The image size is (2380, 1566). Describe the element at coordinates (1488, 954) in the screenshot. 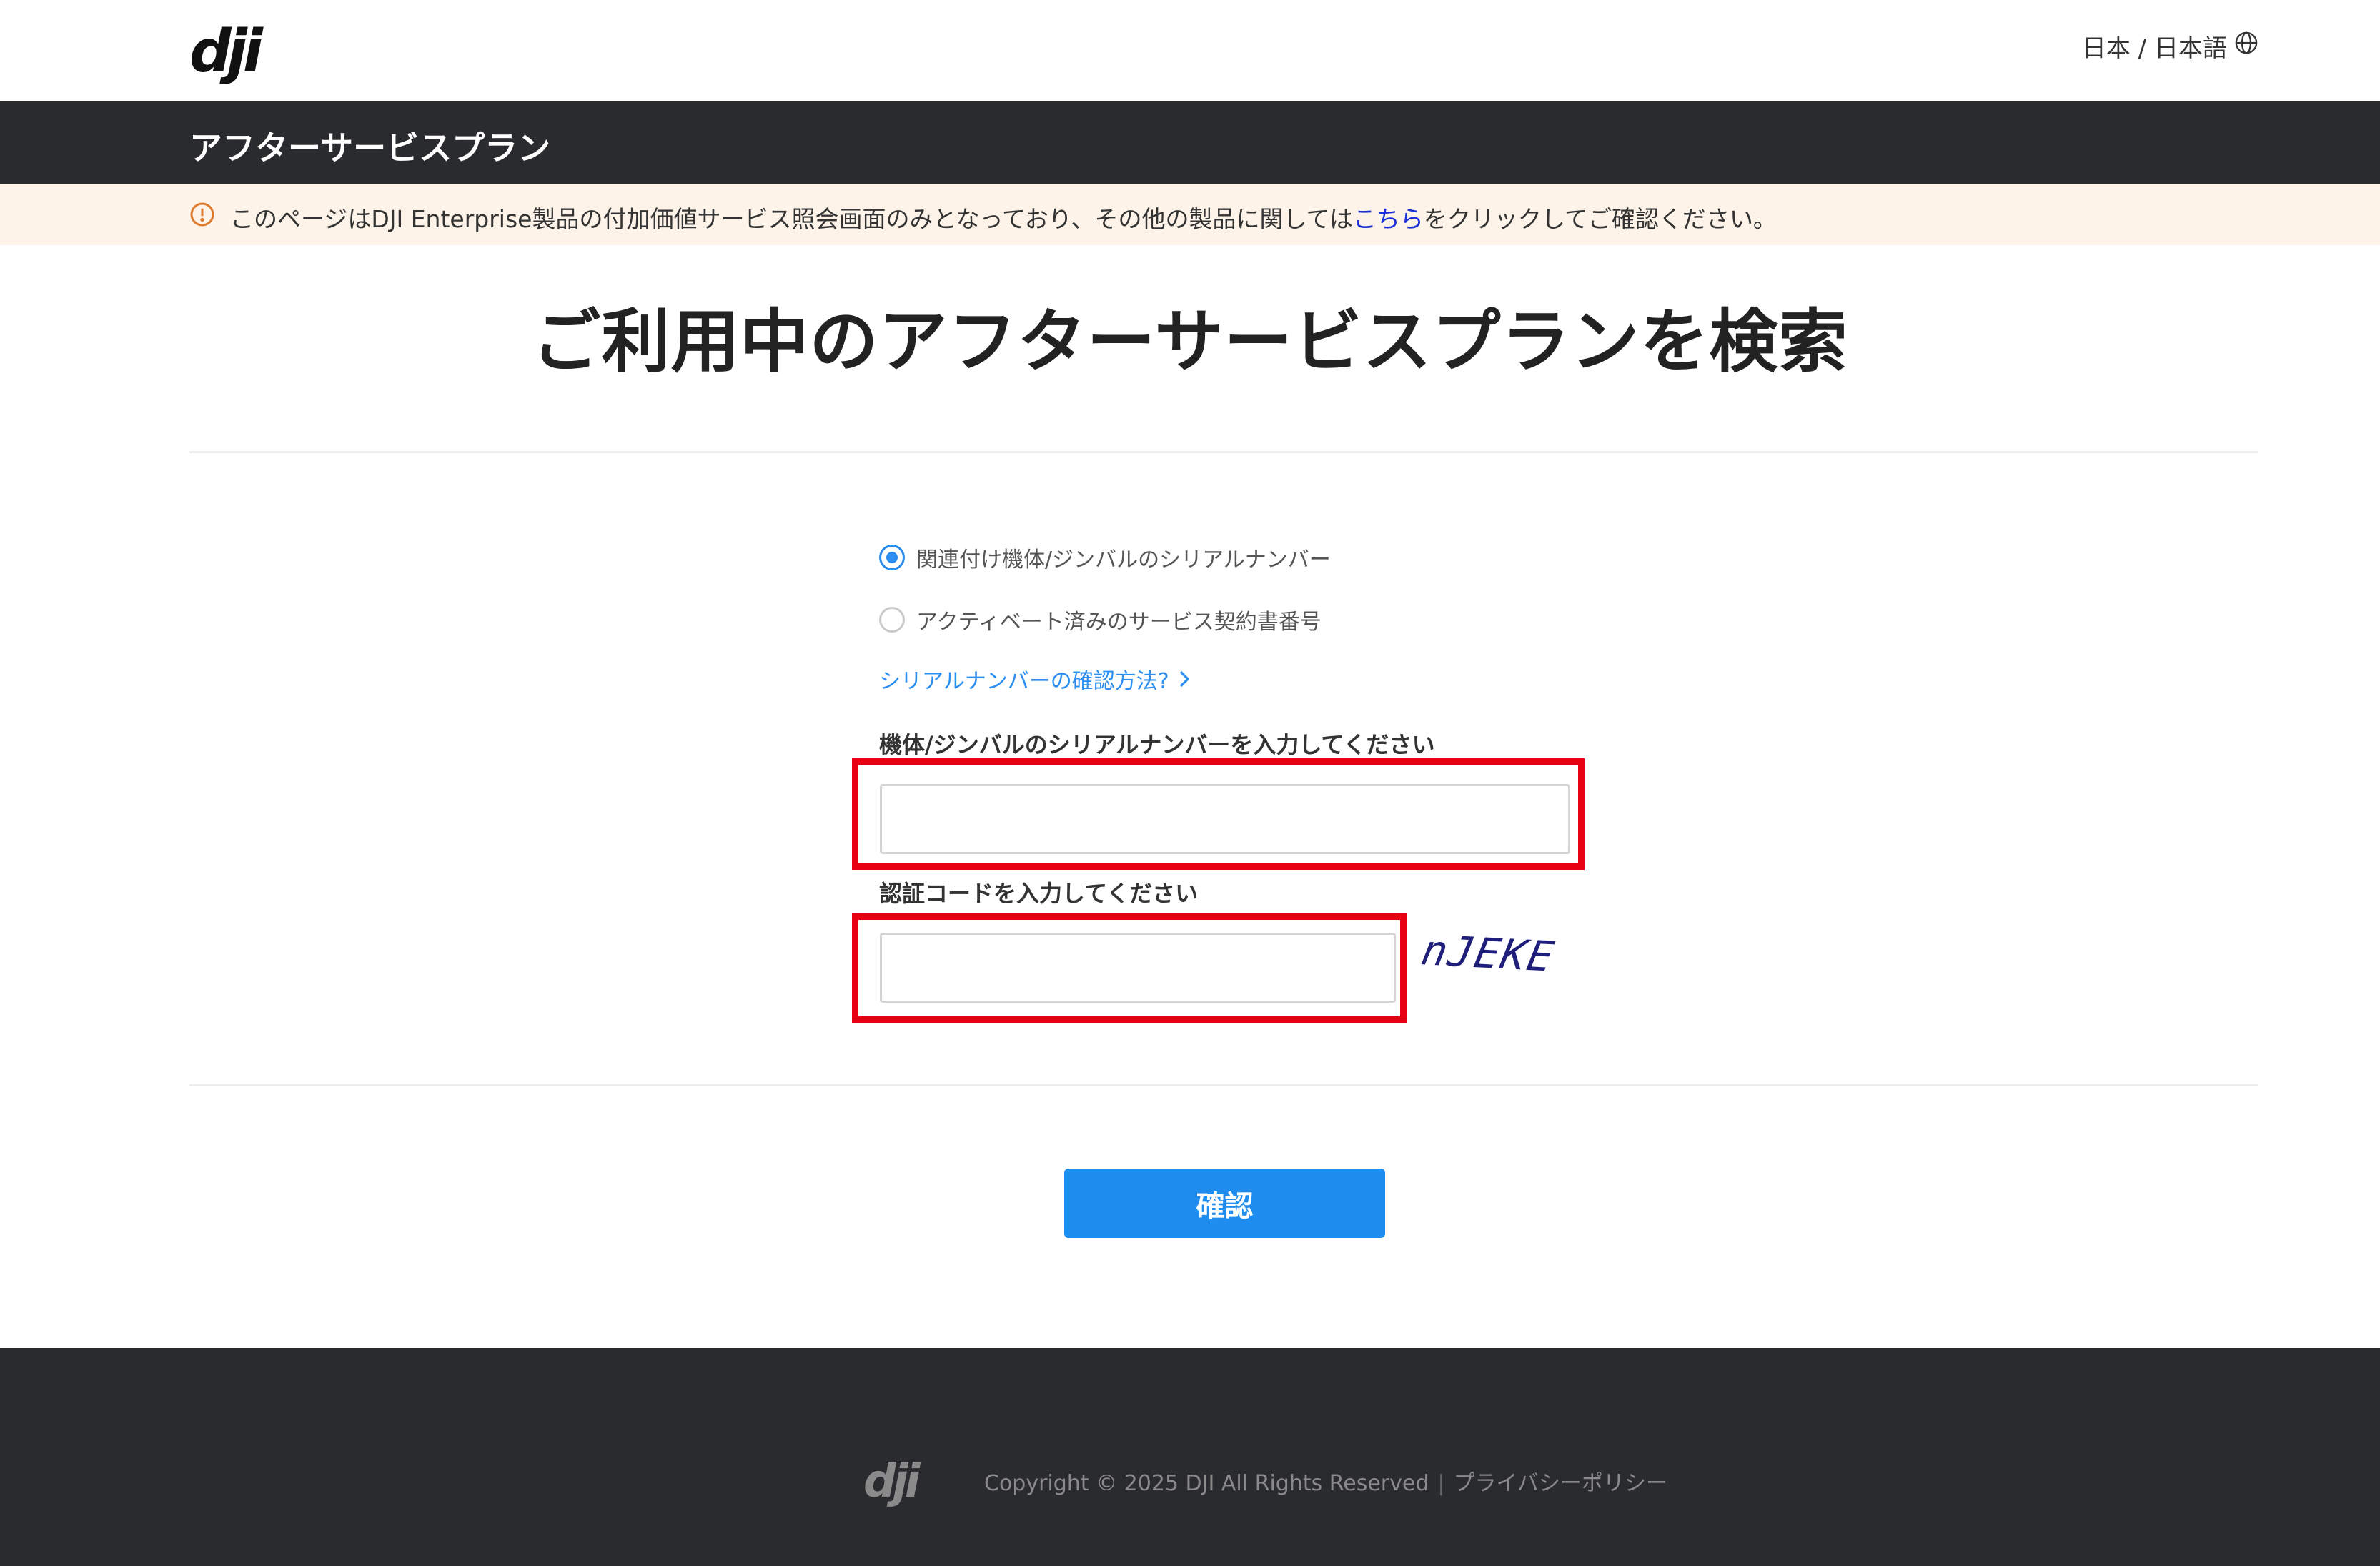

I see `captcha-image: nJEKE` at that location.